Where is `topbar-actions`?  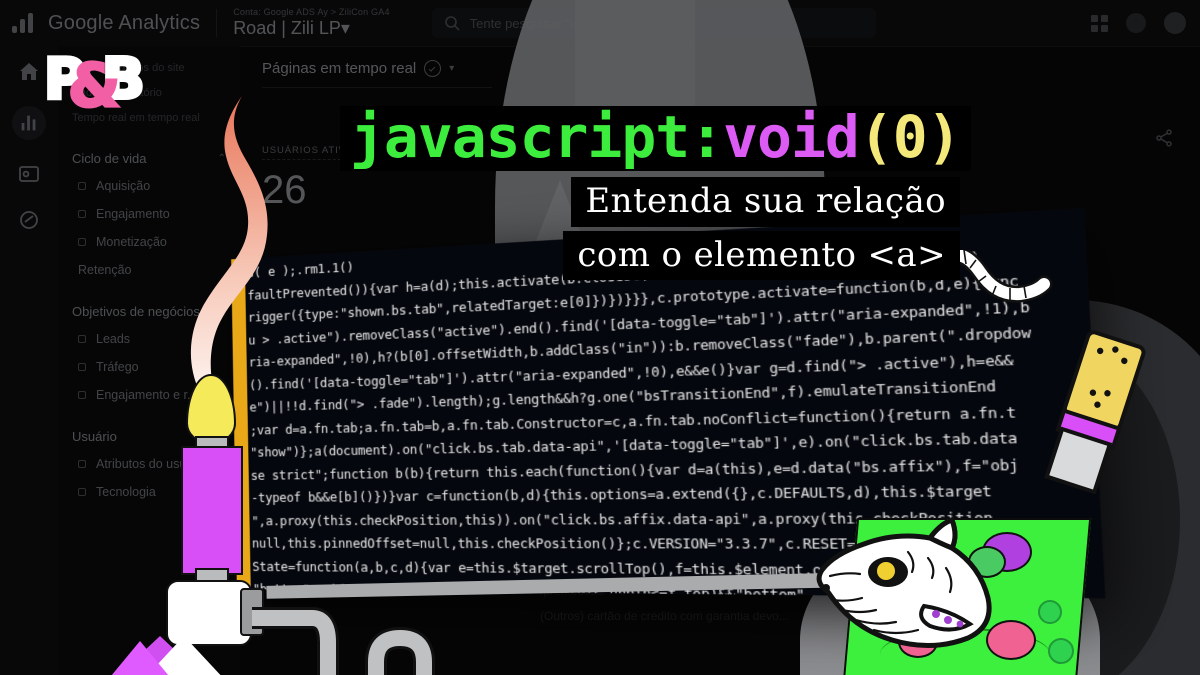
topbar-actions is located at coordinates (1138, 23).